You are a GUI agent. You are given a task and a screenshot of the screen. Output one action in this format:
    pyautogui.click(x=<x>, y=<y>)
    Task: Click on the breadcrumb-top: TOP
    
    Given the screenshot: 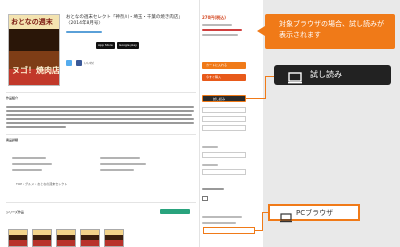 What is the action you would take?
    pyautogui.click(x=19, y=184)
    